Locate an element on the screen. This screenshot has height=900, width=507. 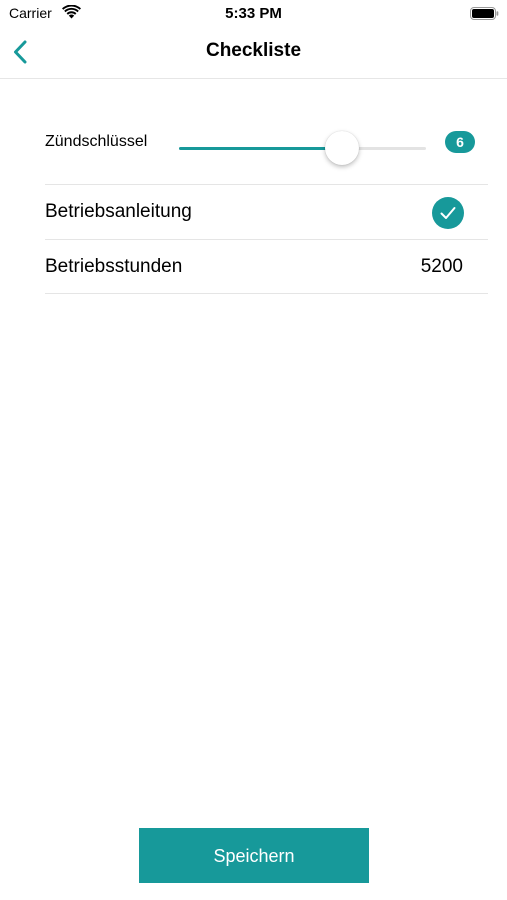
manual-label: Betriebsanleitung is located at coordinates (118, 211).